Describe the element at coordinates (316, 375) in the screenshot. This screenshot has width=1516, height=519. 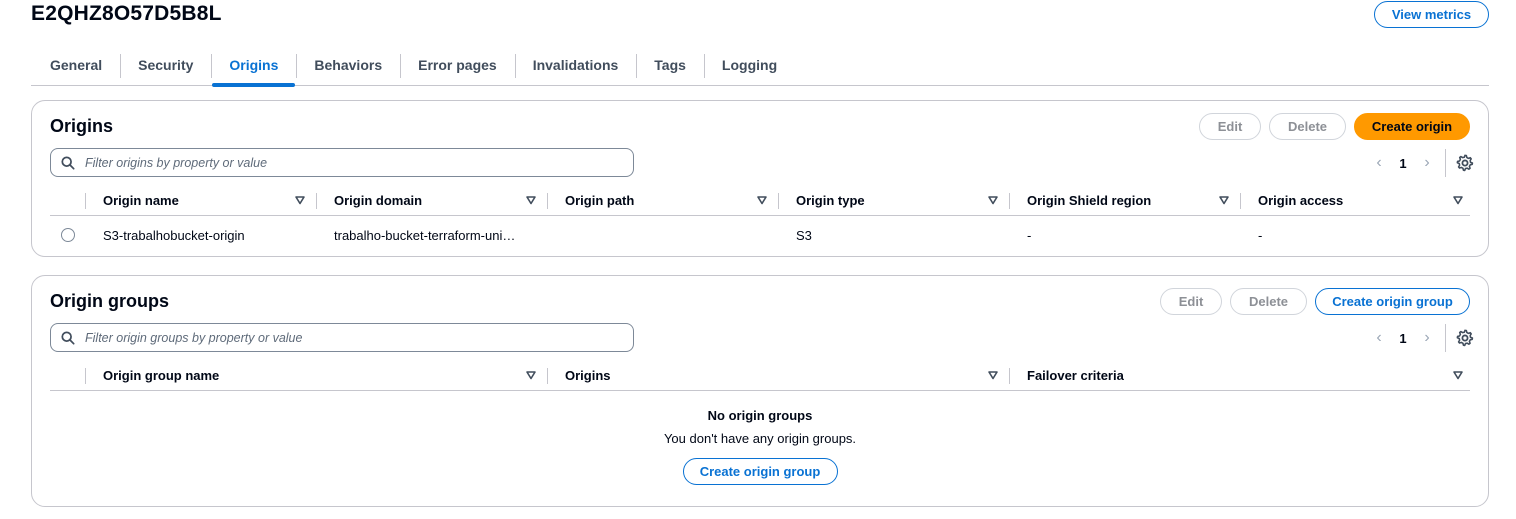
I see `column-origin-group-name: Origin group name` at that location.